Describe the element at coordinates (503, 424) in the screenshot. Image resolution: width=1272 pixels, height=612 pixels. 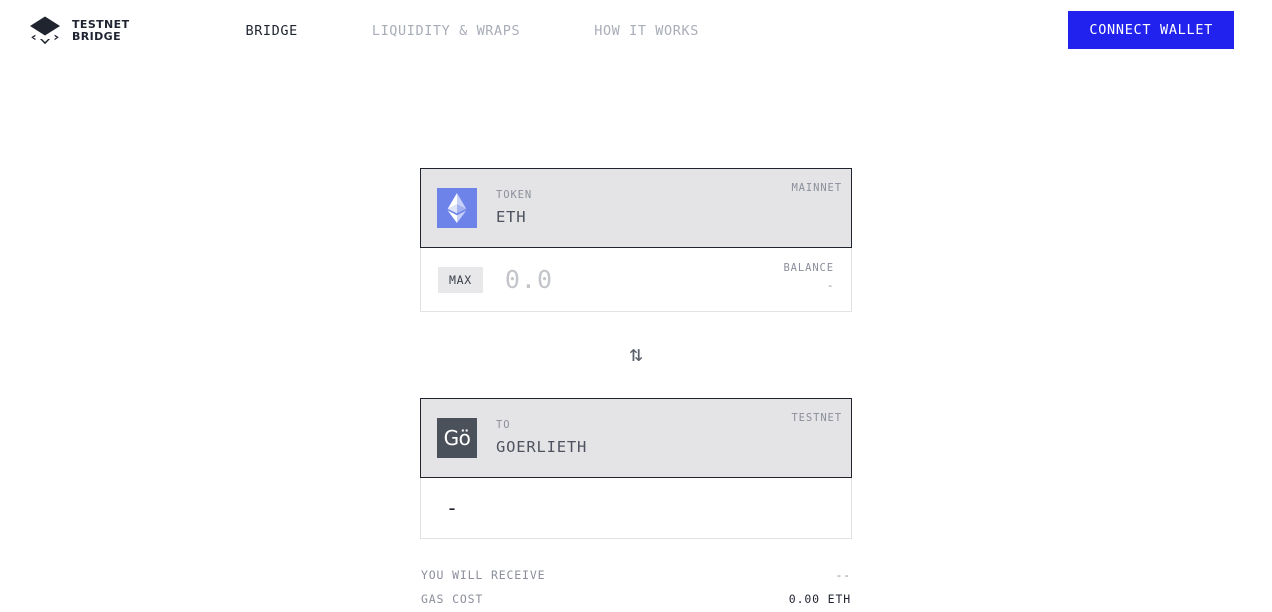
I see `to-network-label: TO` at that location.